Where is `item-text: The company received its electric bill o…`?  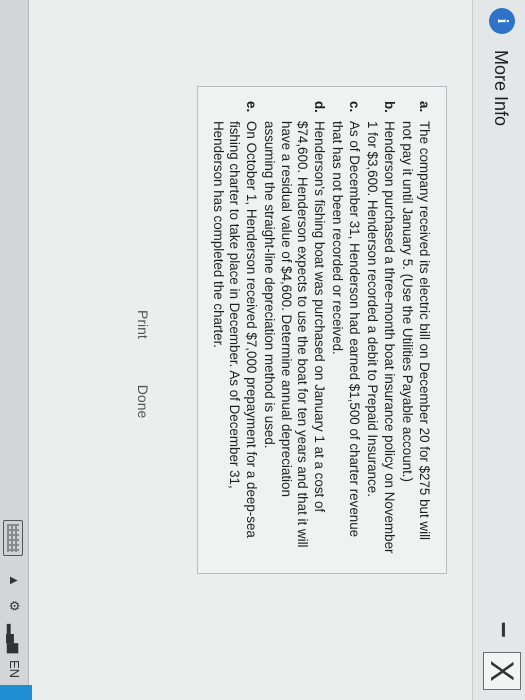 item-text: The company received its electric bill o… is located at coordinates (416, 331).